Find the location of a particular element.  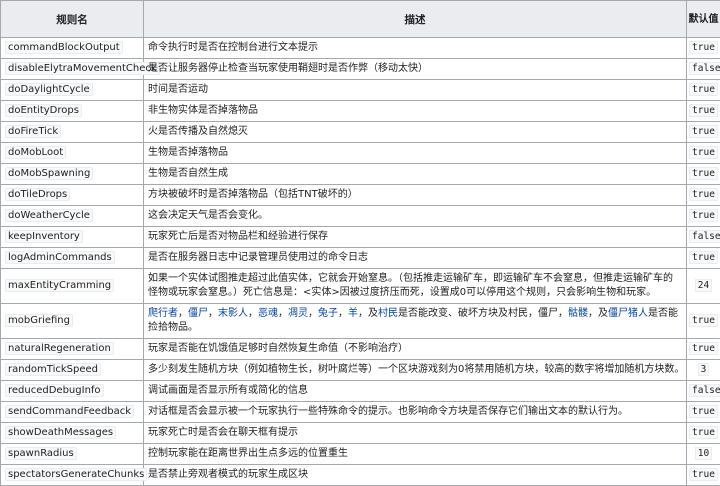

rule-name: doMobSpawning is located at coordinates (49, 173).